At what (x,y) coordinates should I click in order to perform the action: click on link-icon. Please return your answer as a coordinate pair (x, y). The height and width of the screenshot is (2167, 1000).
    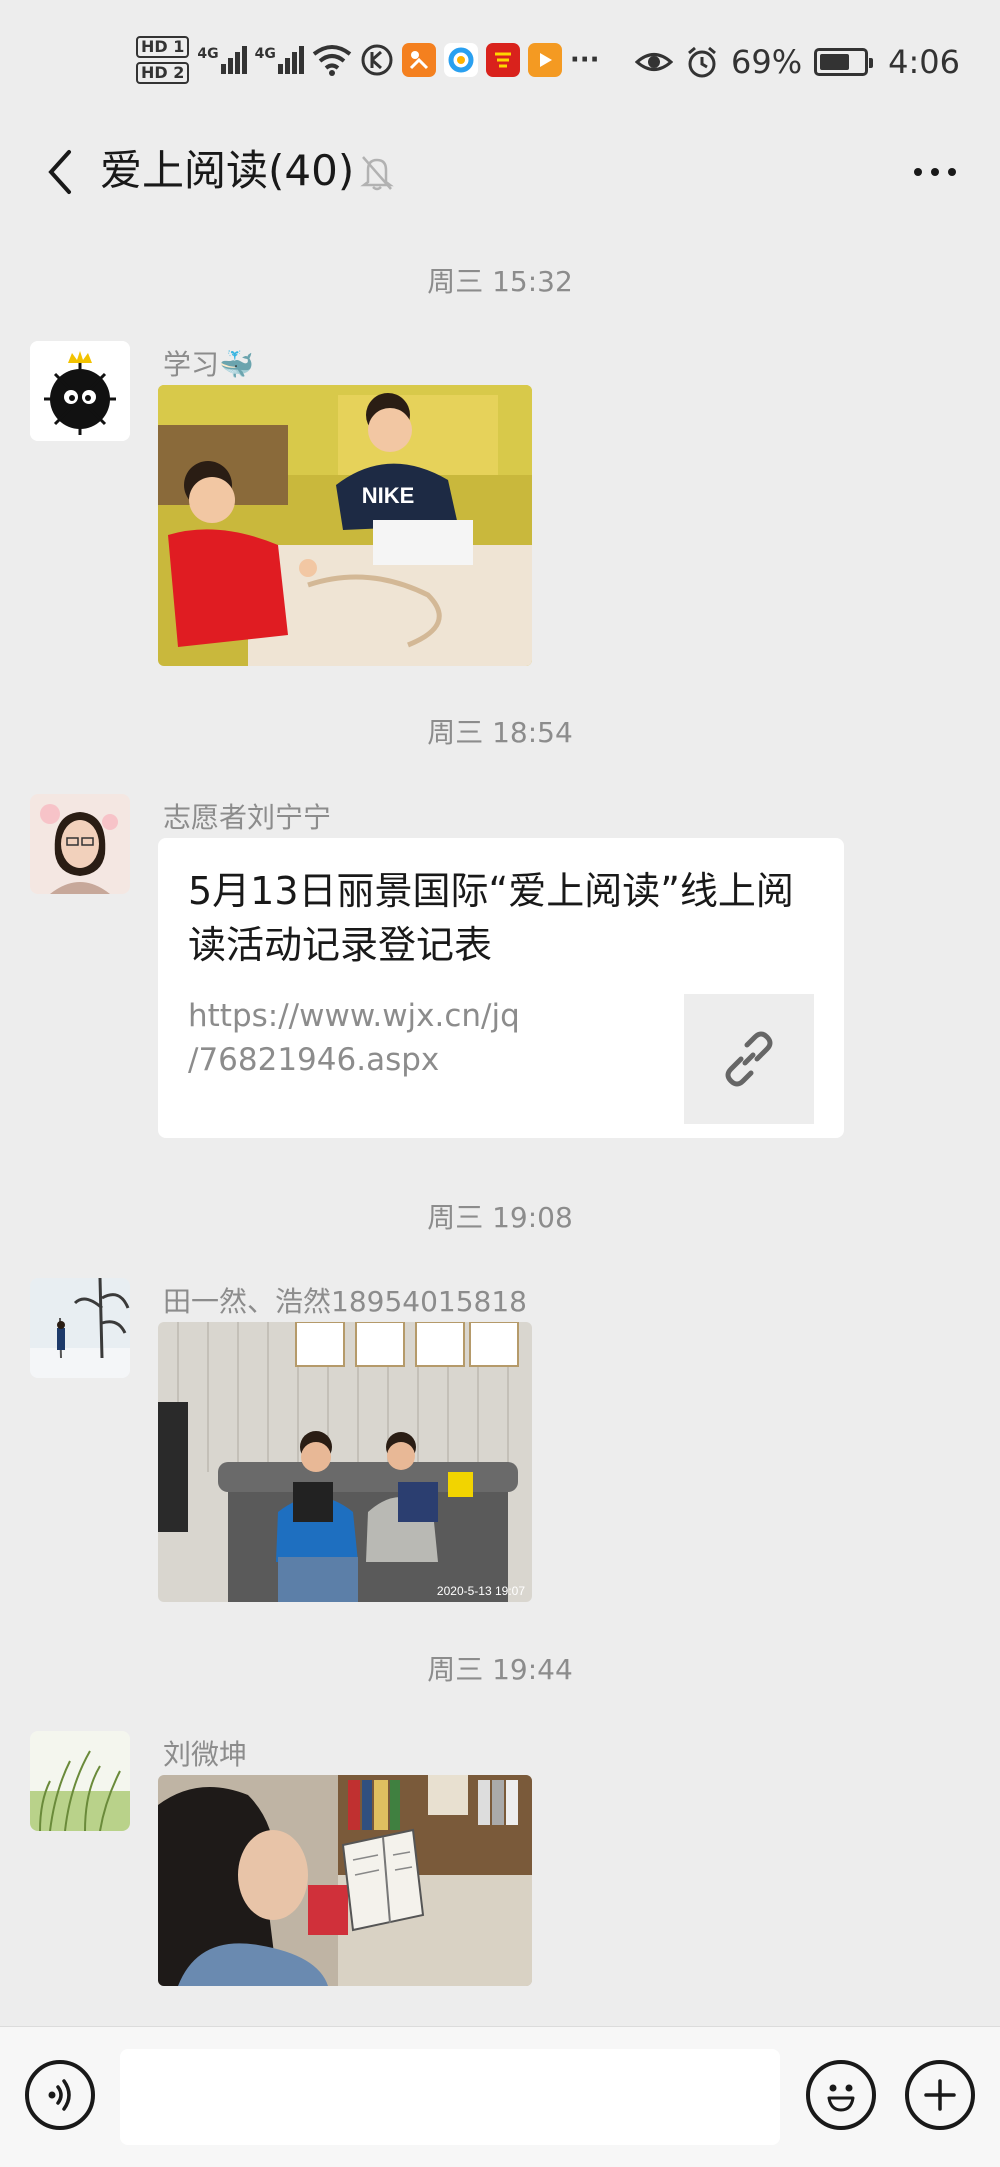
    Looking at the image, I should click on (749, 1059).